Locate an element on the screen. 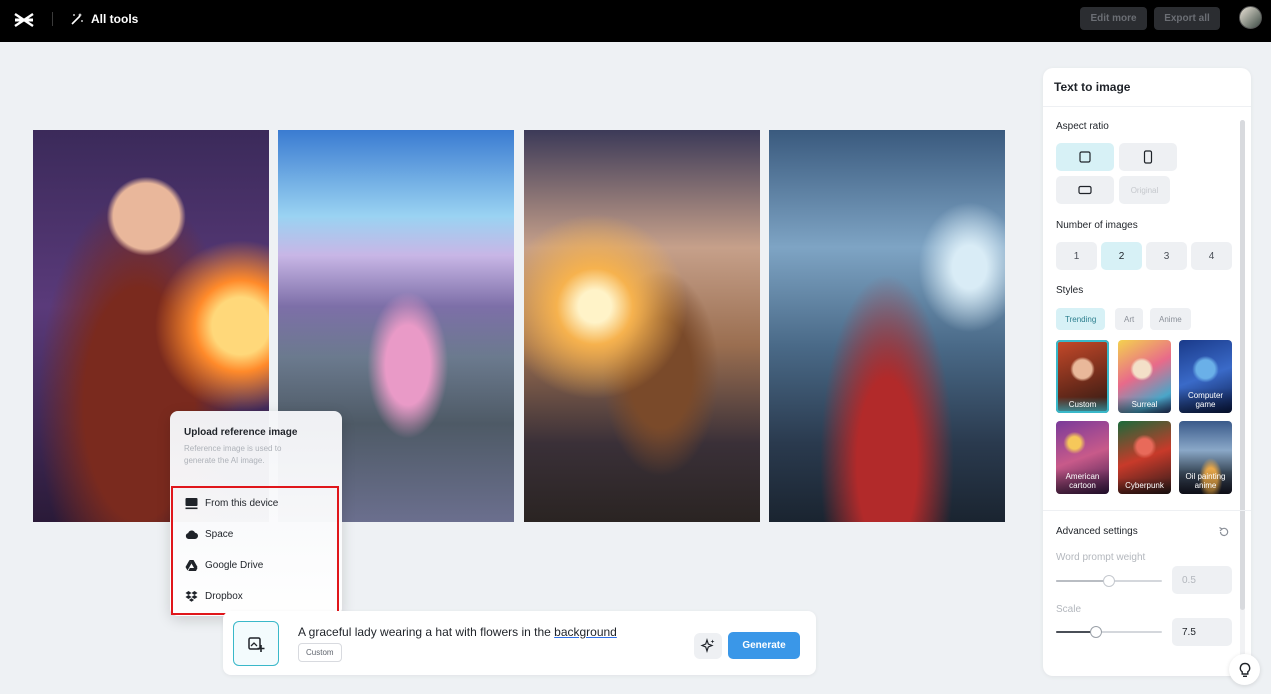 This screenshot has height=694, width=1271. style-computer-game: Computer game is located at coordinates (1205, 376).